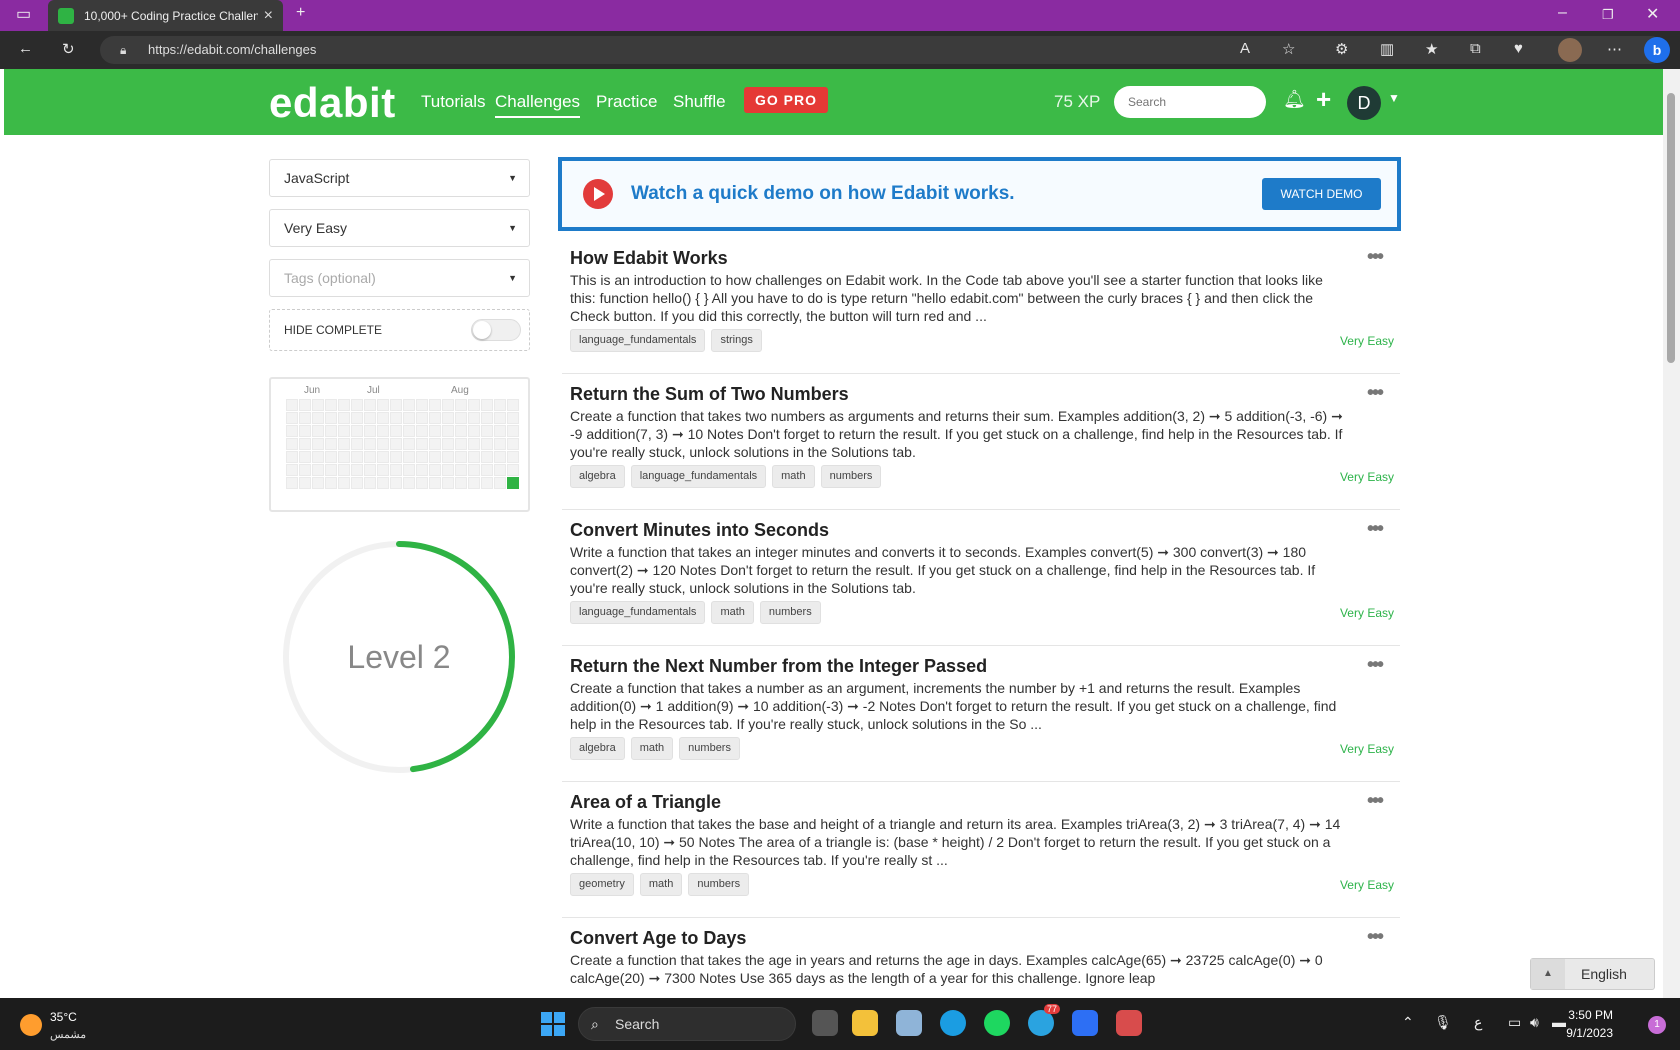  Describe the element at coordinates (1514, 1022) in the screenshot. I see `network-icon: ▭` at that location.